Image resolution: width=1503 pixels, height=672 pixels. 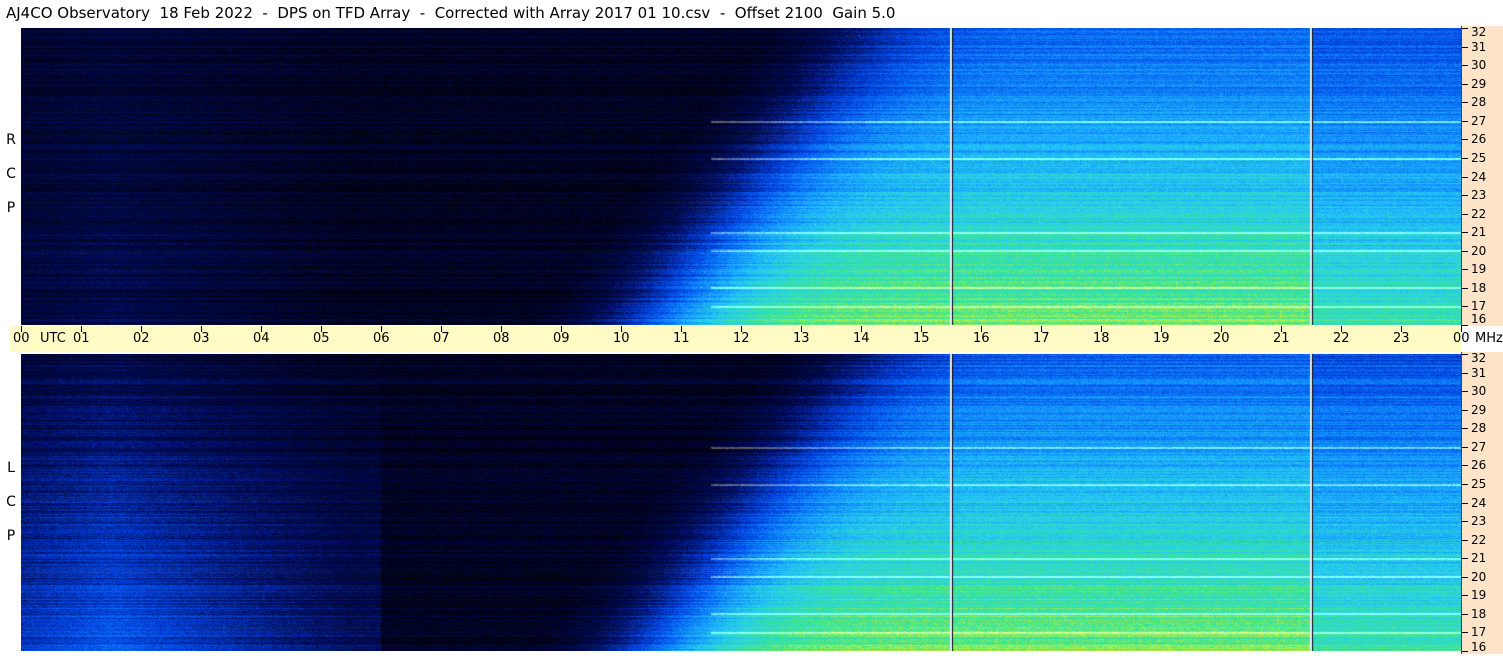 I want to click on time-tick-label: 18, so click(x=1101, y=338).